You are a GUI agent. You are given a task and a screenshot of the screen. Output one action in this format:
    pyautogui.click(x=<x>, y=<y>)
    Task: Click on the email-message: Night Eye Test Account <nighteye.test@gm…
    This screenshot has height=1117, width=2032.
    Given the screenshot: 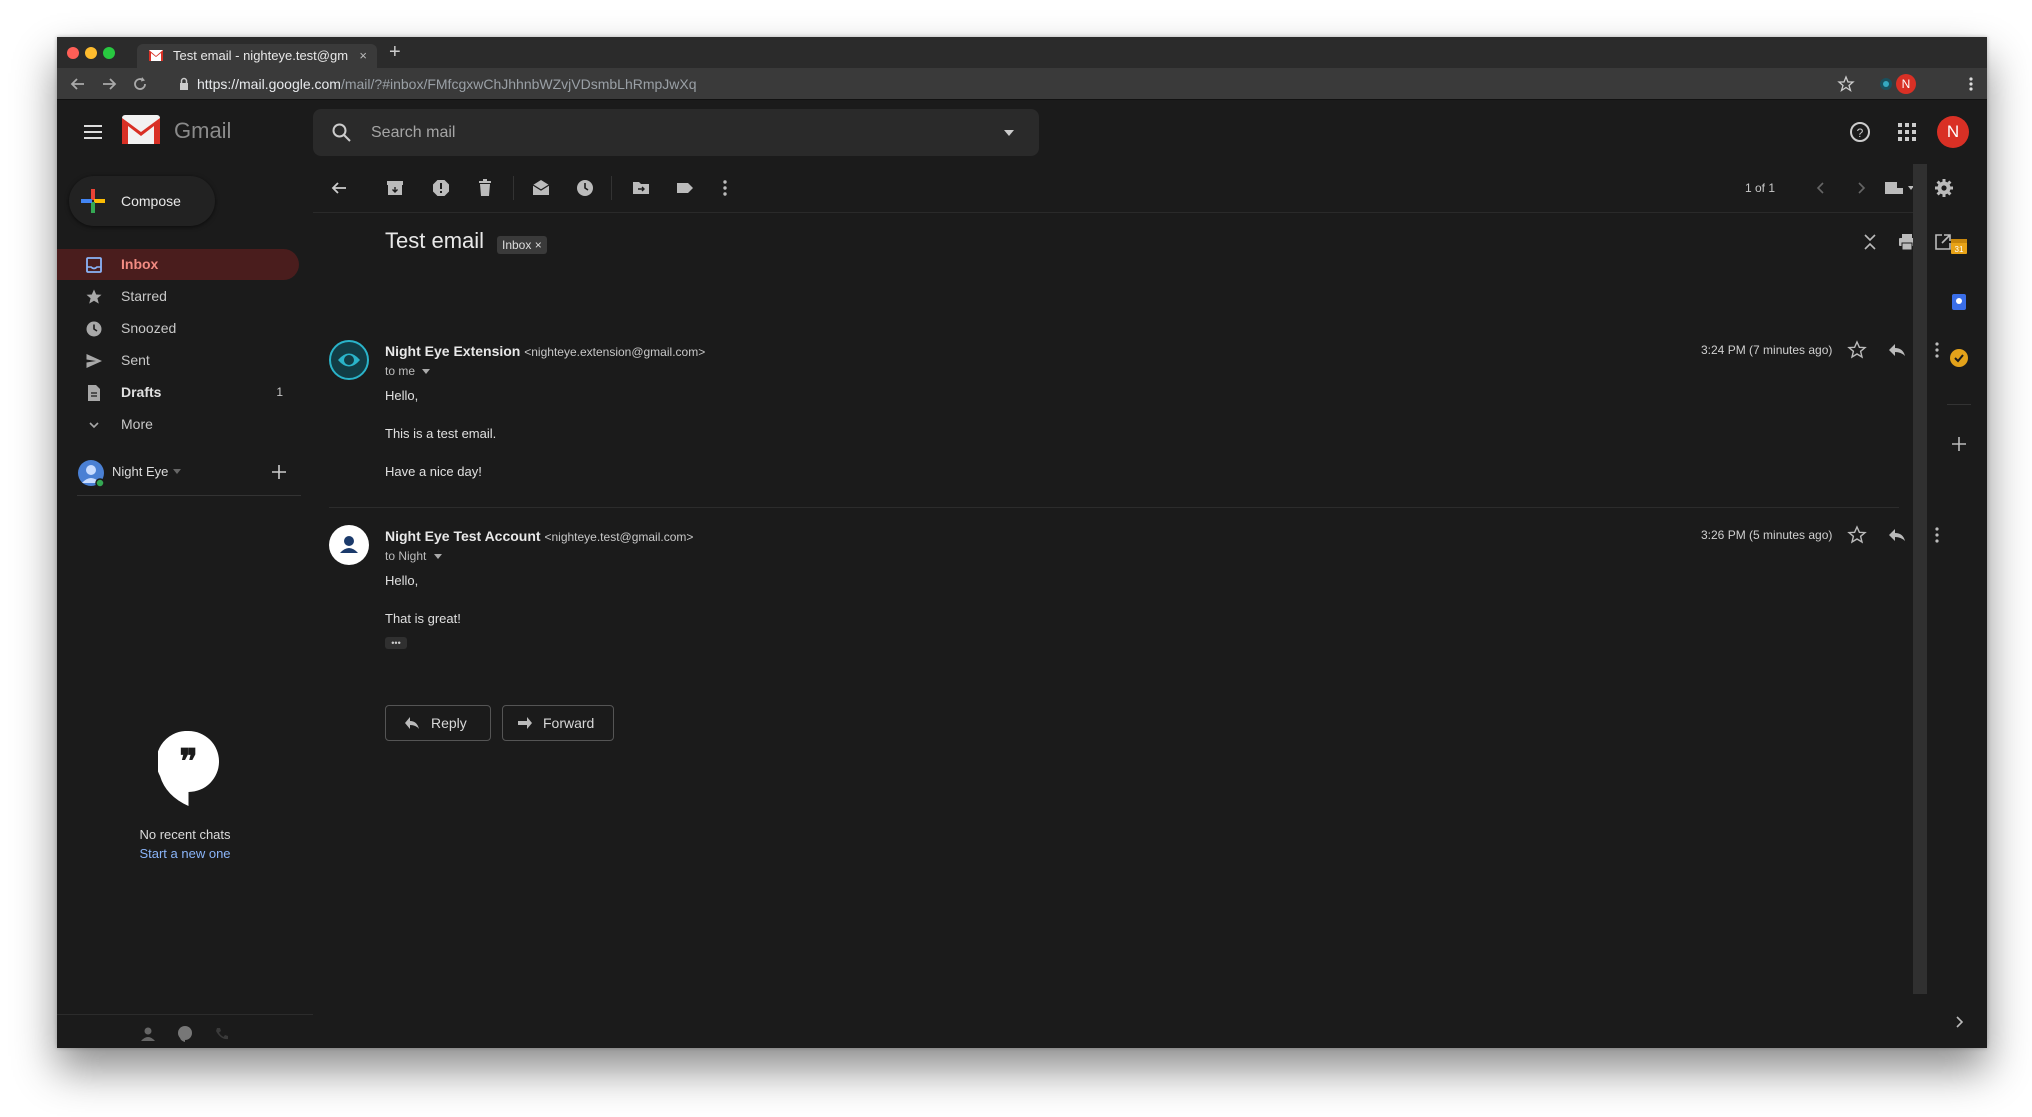 What is the action you would take?
    pyautogui.click(x=1126, y=595)
    